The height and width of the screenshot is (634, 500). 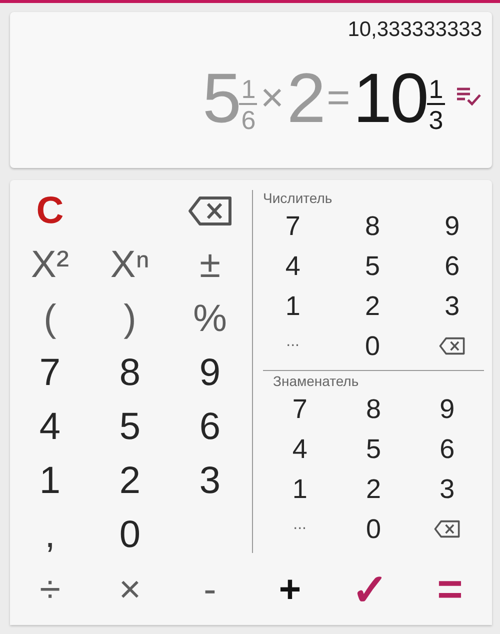 I want to click on pad-label: Знаменатель, so click(x=316, y=381).